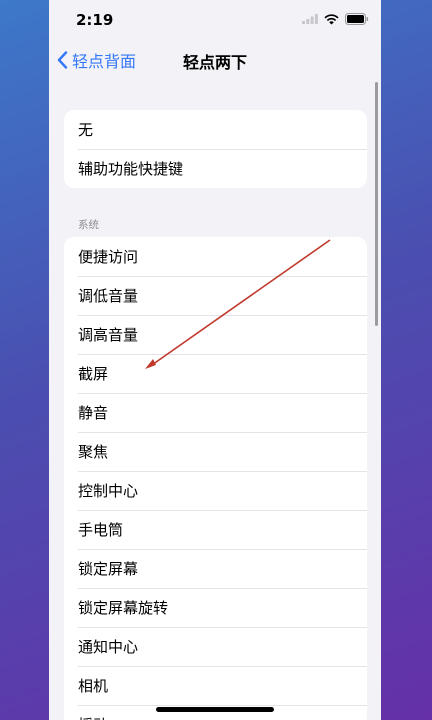 The image size is (432, 720). Describe the element at coordinates (93, 413) in the screenshot. I see `option-label: 静音` at that location.